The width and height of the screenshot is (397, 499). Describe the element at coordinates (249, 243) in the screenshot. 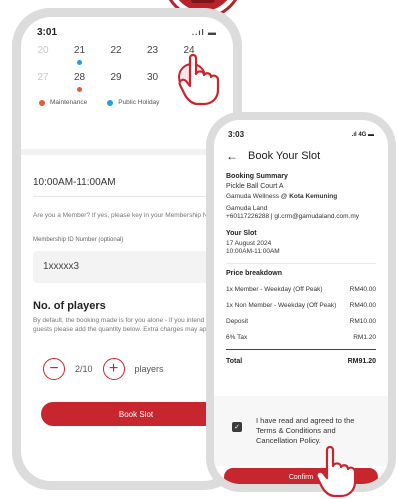

I see `slot-date: 17 August 2024` at that location.